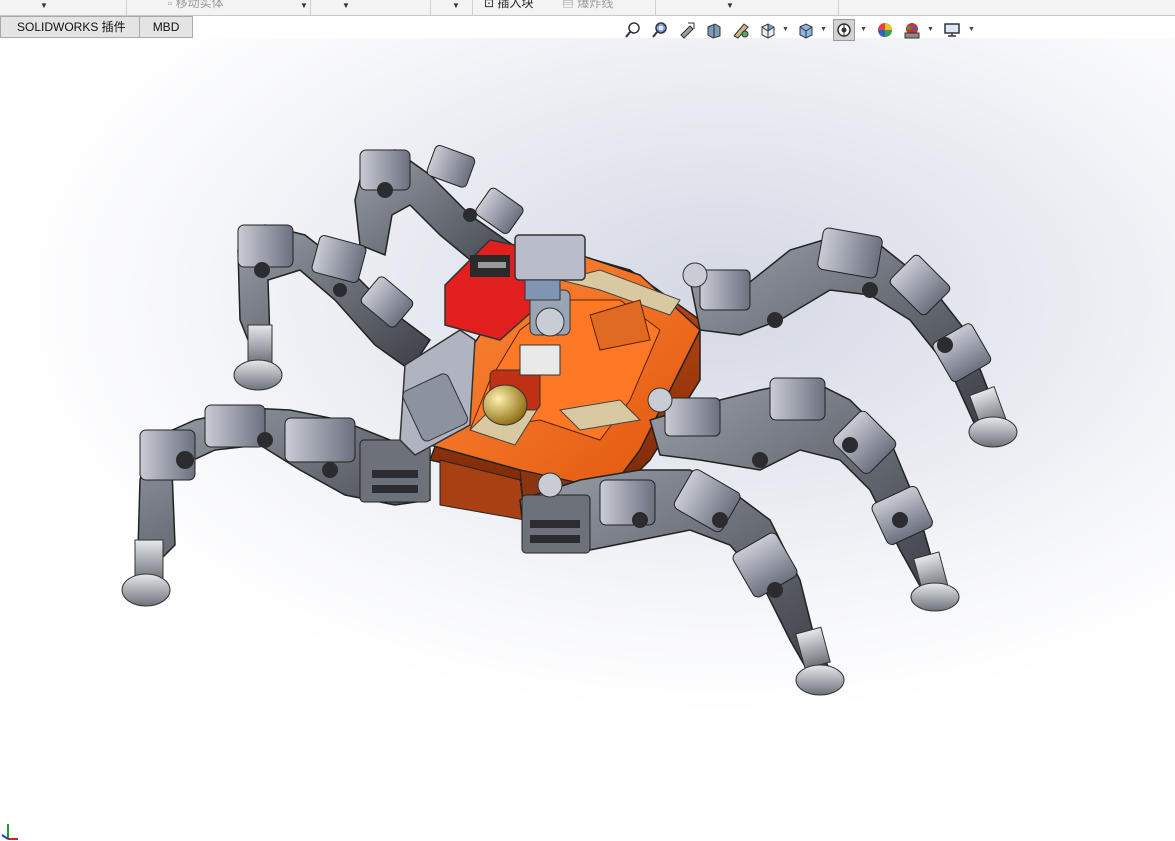 This screenshot has width=1175, height=841. Describe the element at coordinates (508, 6) in the screenshot. I see `ribbon-insert-block: ⊡ 插入块` at that location.